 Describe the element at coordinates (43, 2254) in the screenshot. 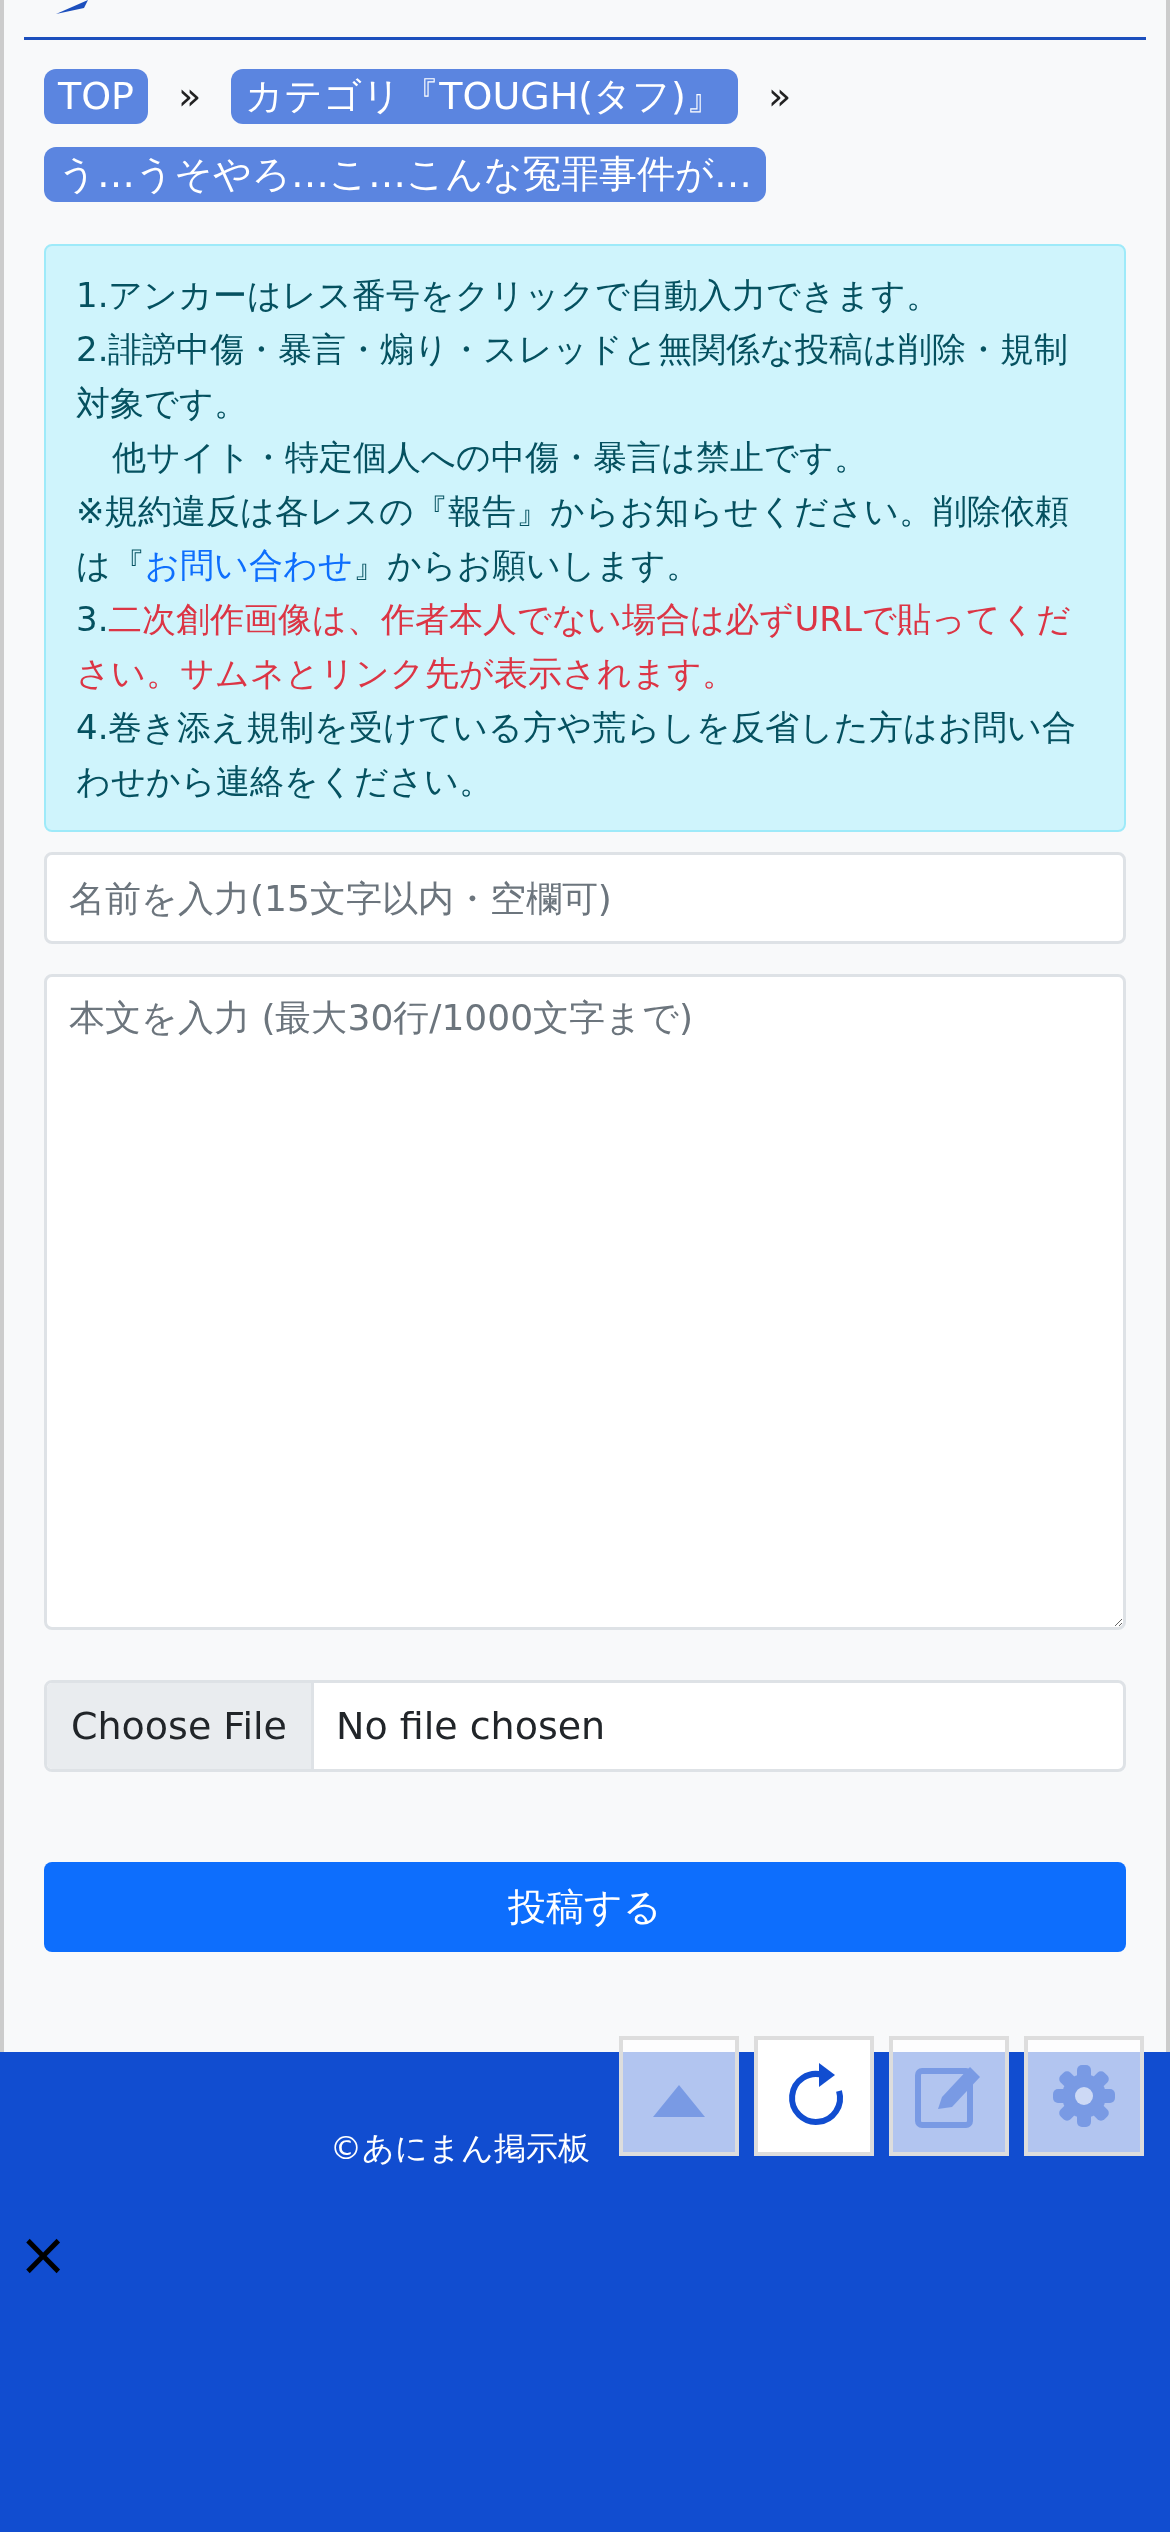

I see `close-button: ×` at that location.